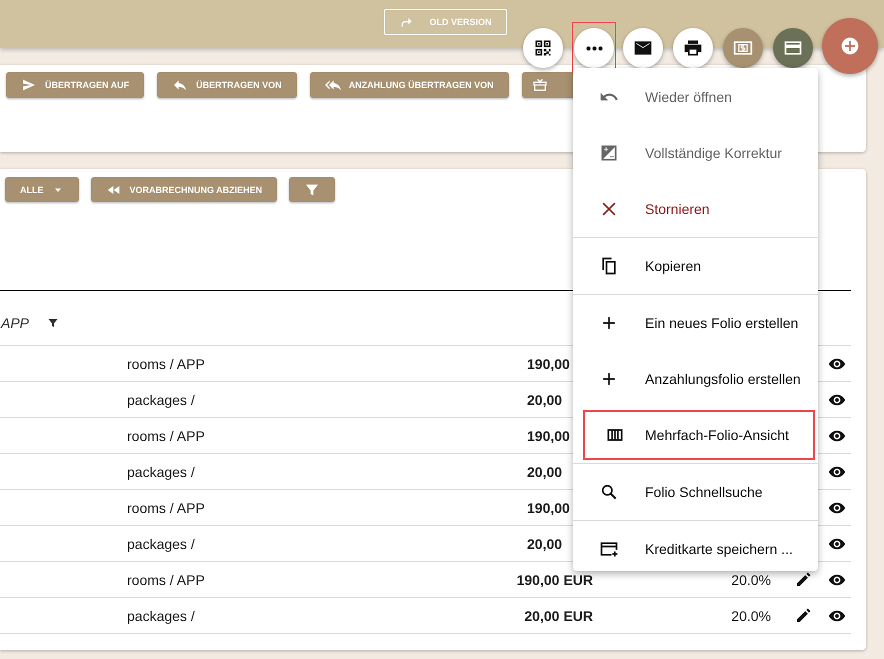 The width and height of the screenshot is (884, 659). What do you see at coordinates (609, 492) in the screenshot?
I see `search-icon` at bounding box center [609, 492].